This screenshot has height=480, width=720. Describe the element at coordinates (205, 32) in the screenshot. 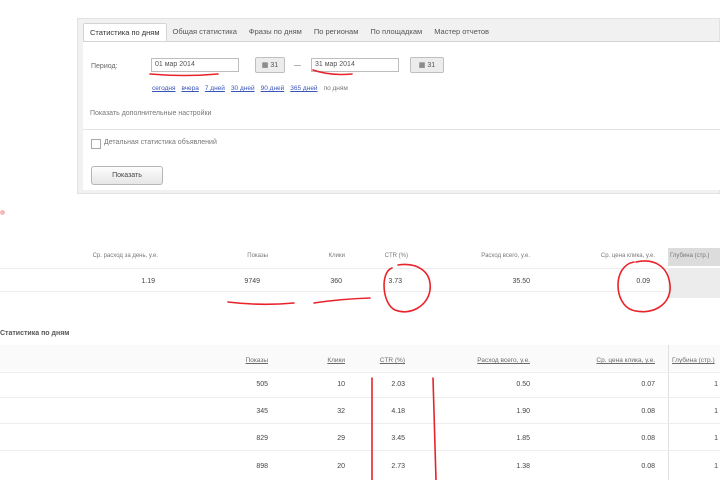

I see `tab-general-stats: Общая статистика` at that location.